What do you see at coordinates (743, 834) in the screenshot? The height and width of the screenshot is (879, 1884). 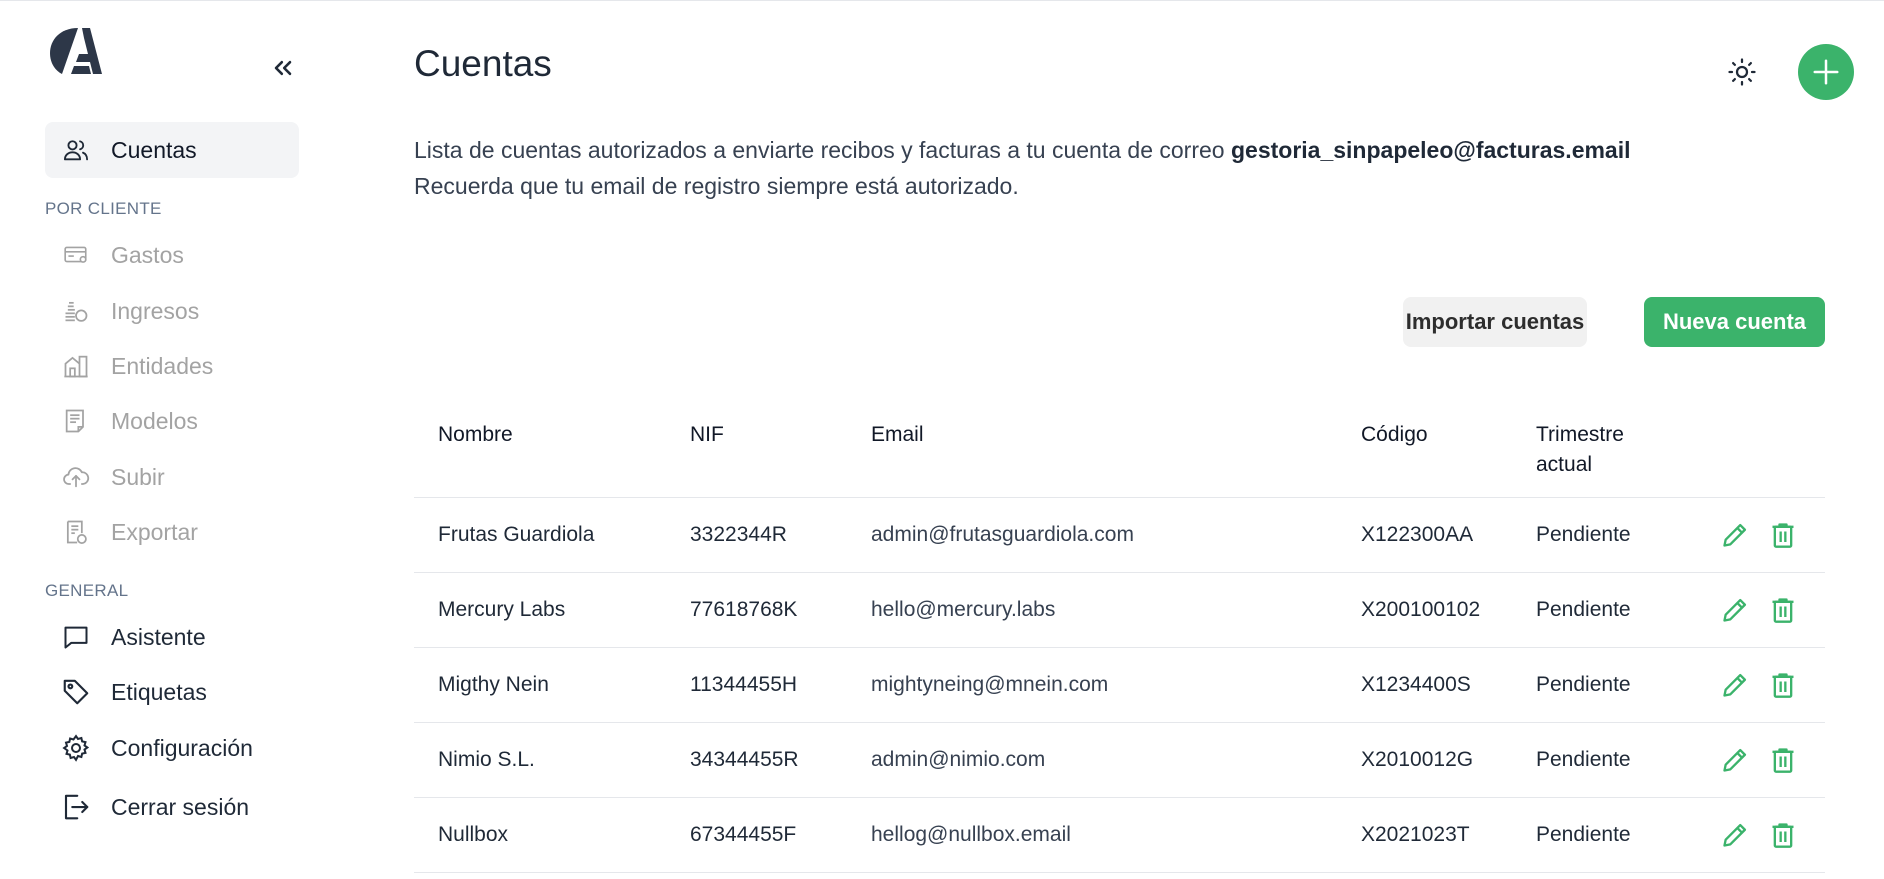 I see `cell-nif: 67344455F` at bounding box center [743, 834].